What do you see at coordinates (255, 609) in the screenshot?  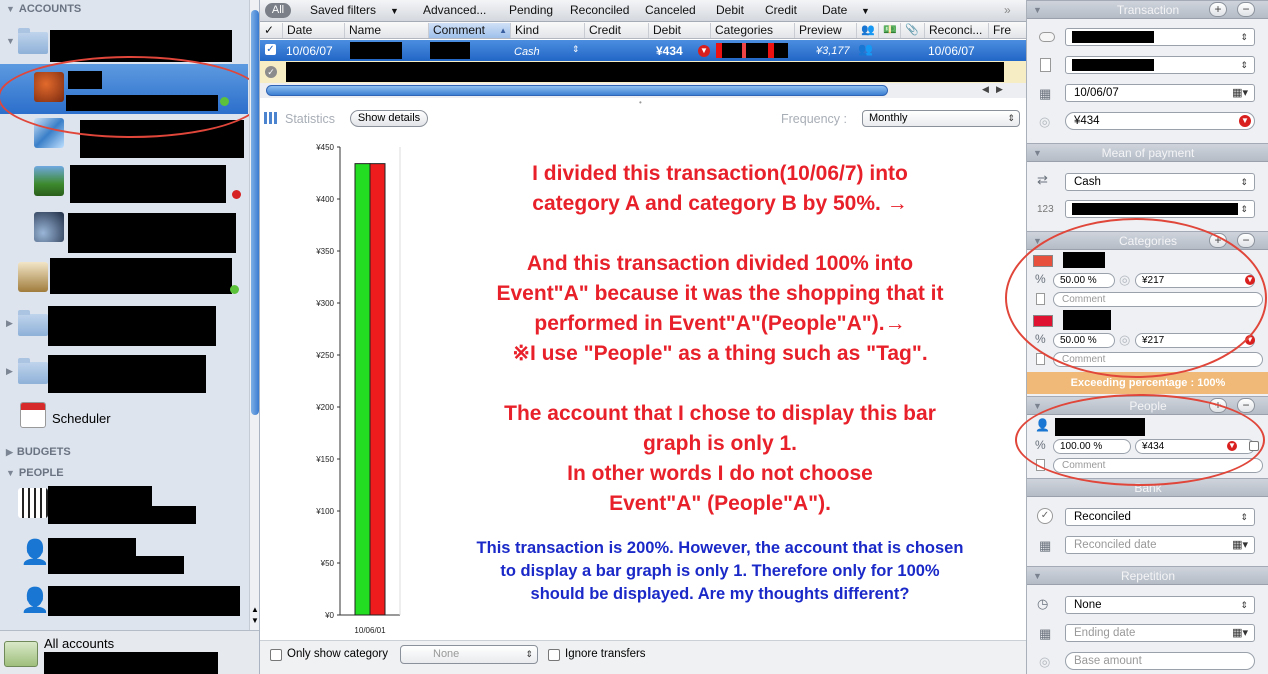 I see `scroll-up-arrow-icon: ▲` at bounding box center [255, 609].